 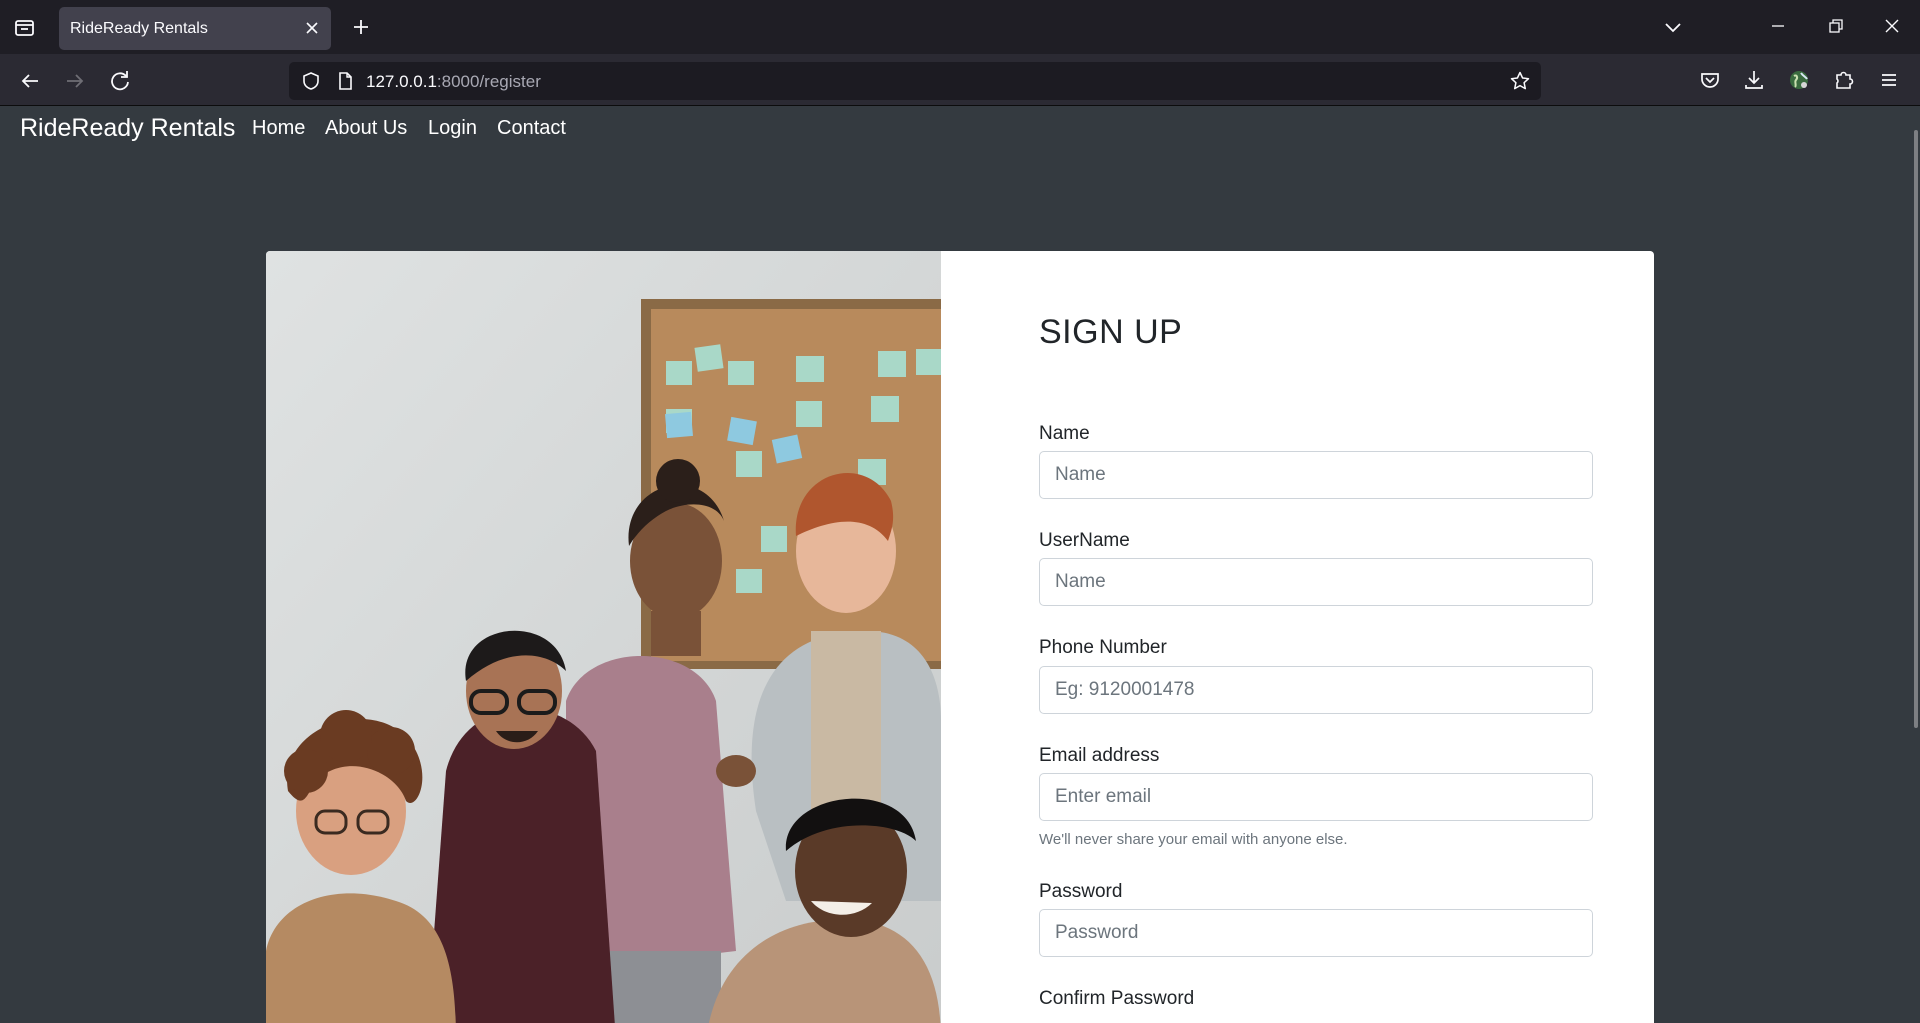 I want to click on hamburger-icon, so click(x=1889, y=80).